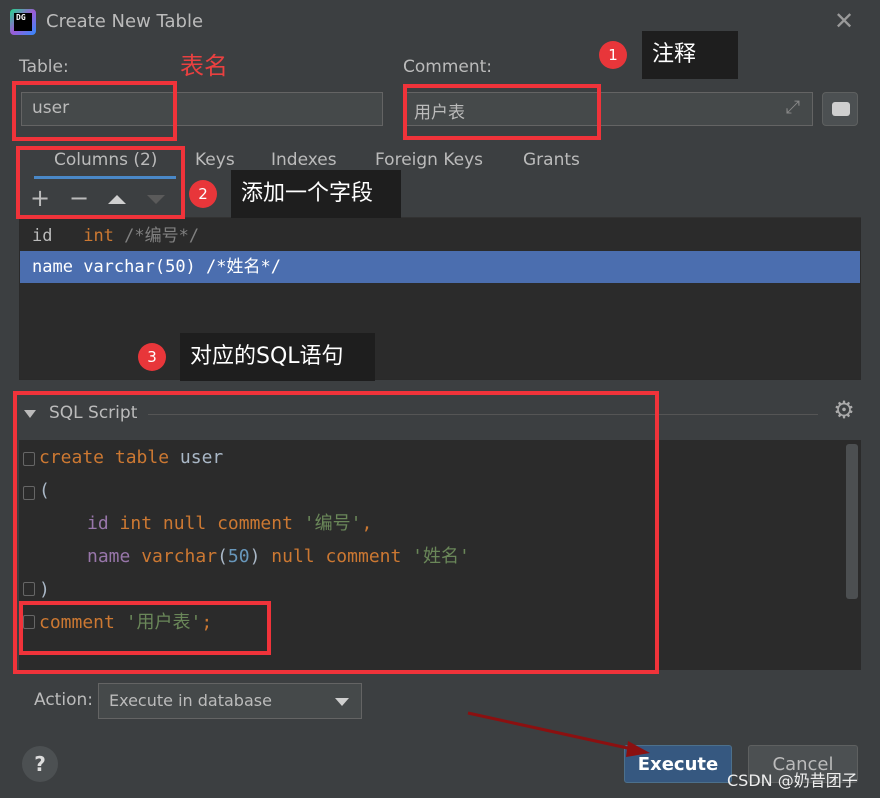  Describe the element at coordinates (190, 700) in the screenshot. I see `action-selected-value: Execute in database` at that location.